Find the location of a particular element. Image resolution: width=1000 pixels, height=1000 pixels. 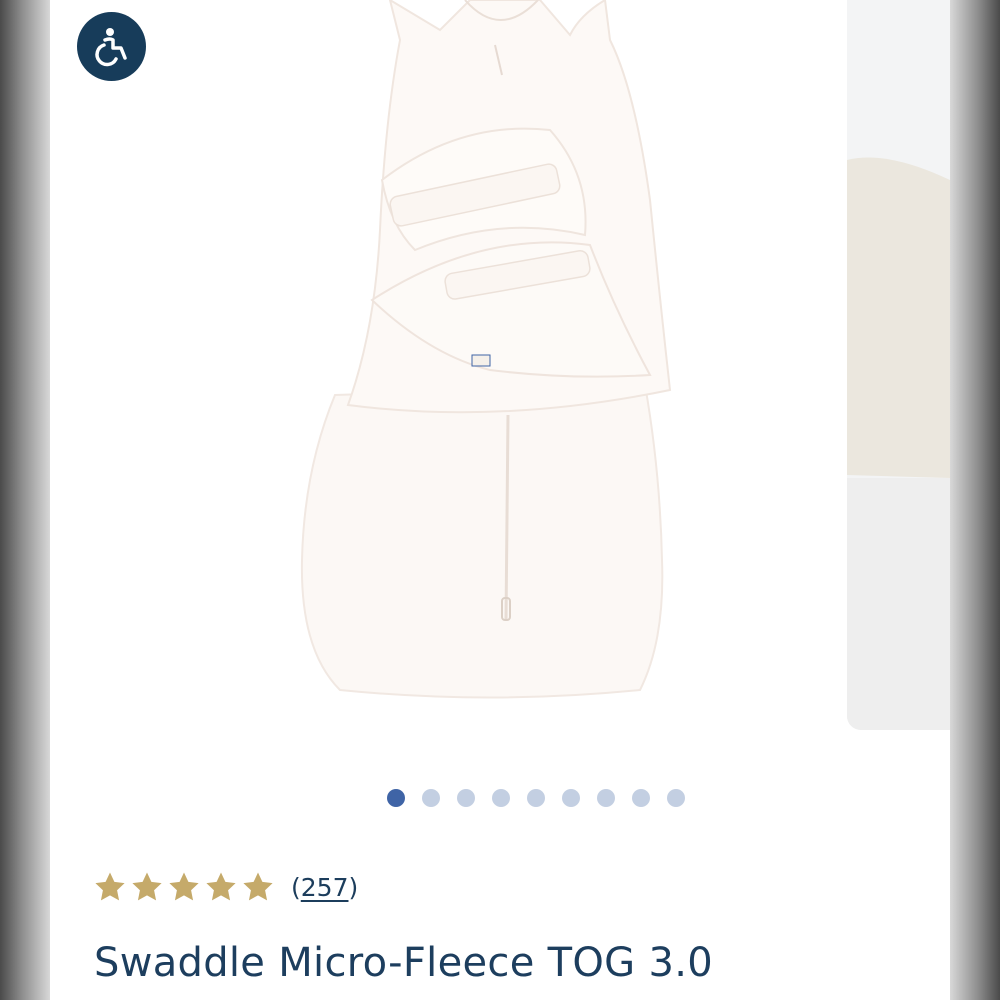

next-slide-image is located at coordinates (898, 365).